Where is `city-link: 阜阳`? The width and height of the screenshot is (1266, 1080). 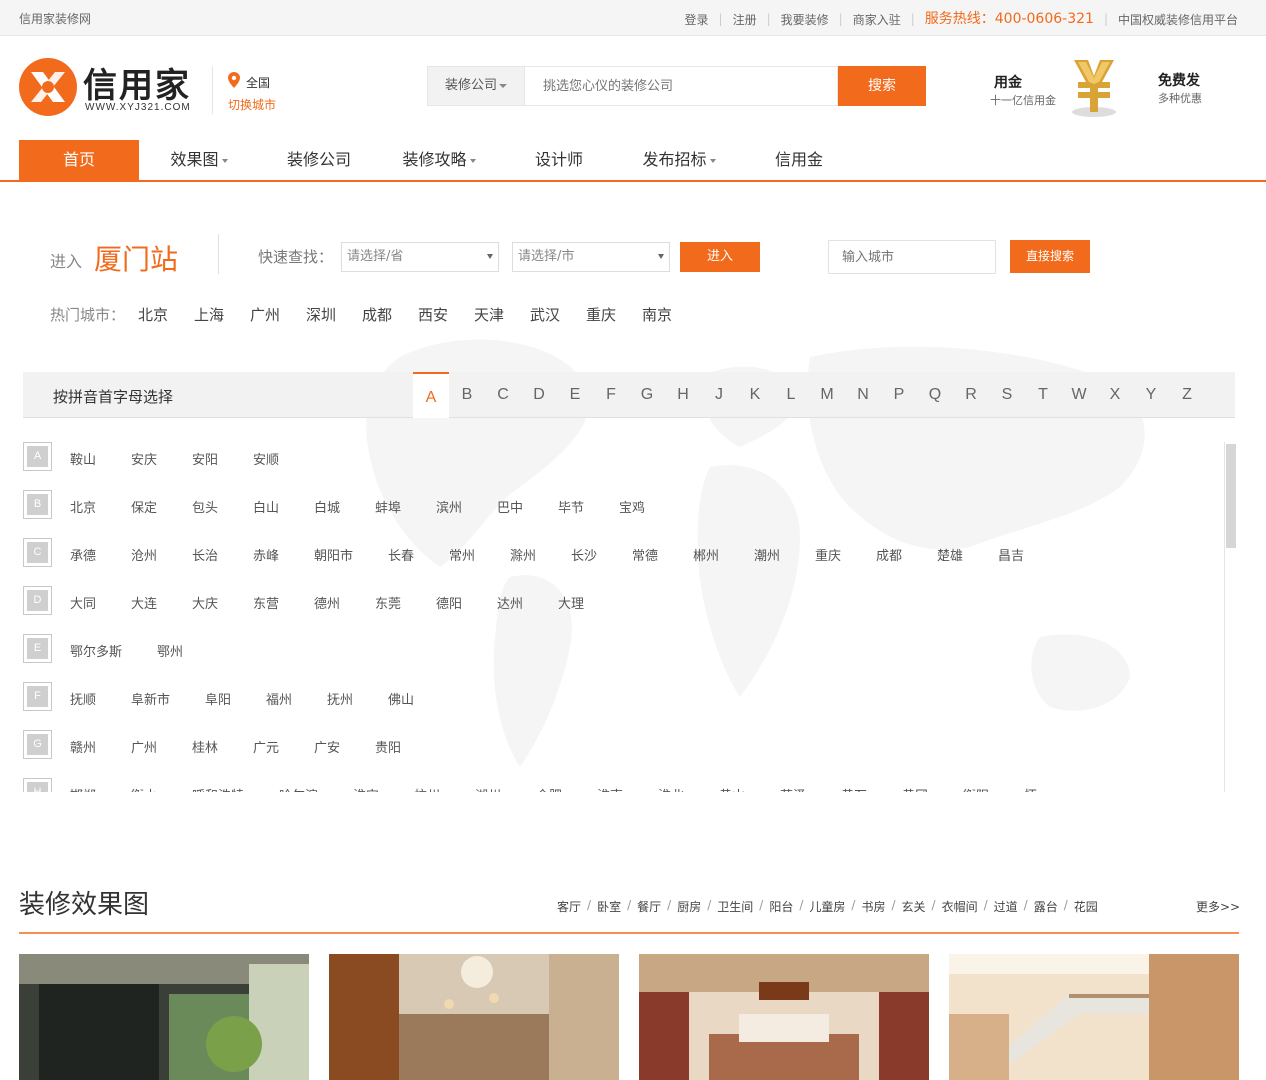 city-link: 阜阳 is located at coordinates (218, 698).